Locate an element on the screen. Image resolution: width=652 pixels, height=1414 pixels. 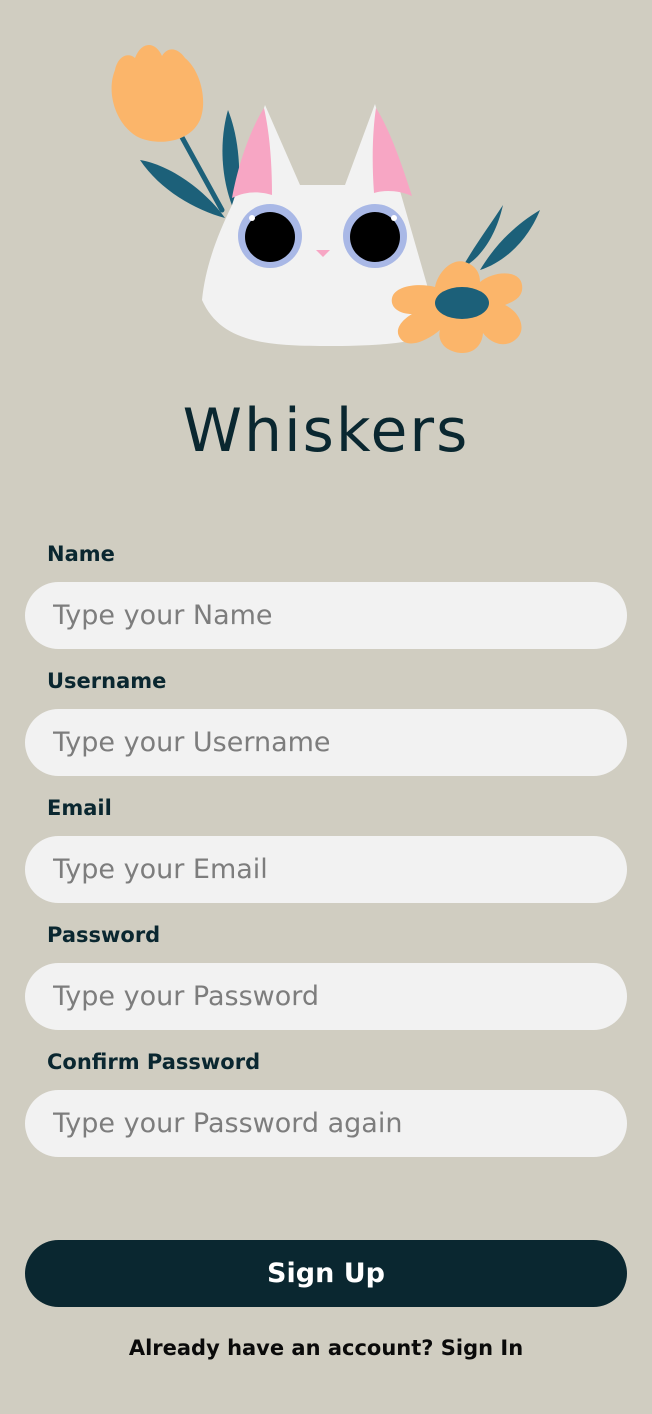
cat-with-flowers-illustration is located at coordinates (325, 199).